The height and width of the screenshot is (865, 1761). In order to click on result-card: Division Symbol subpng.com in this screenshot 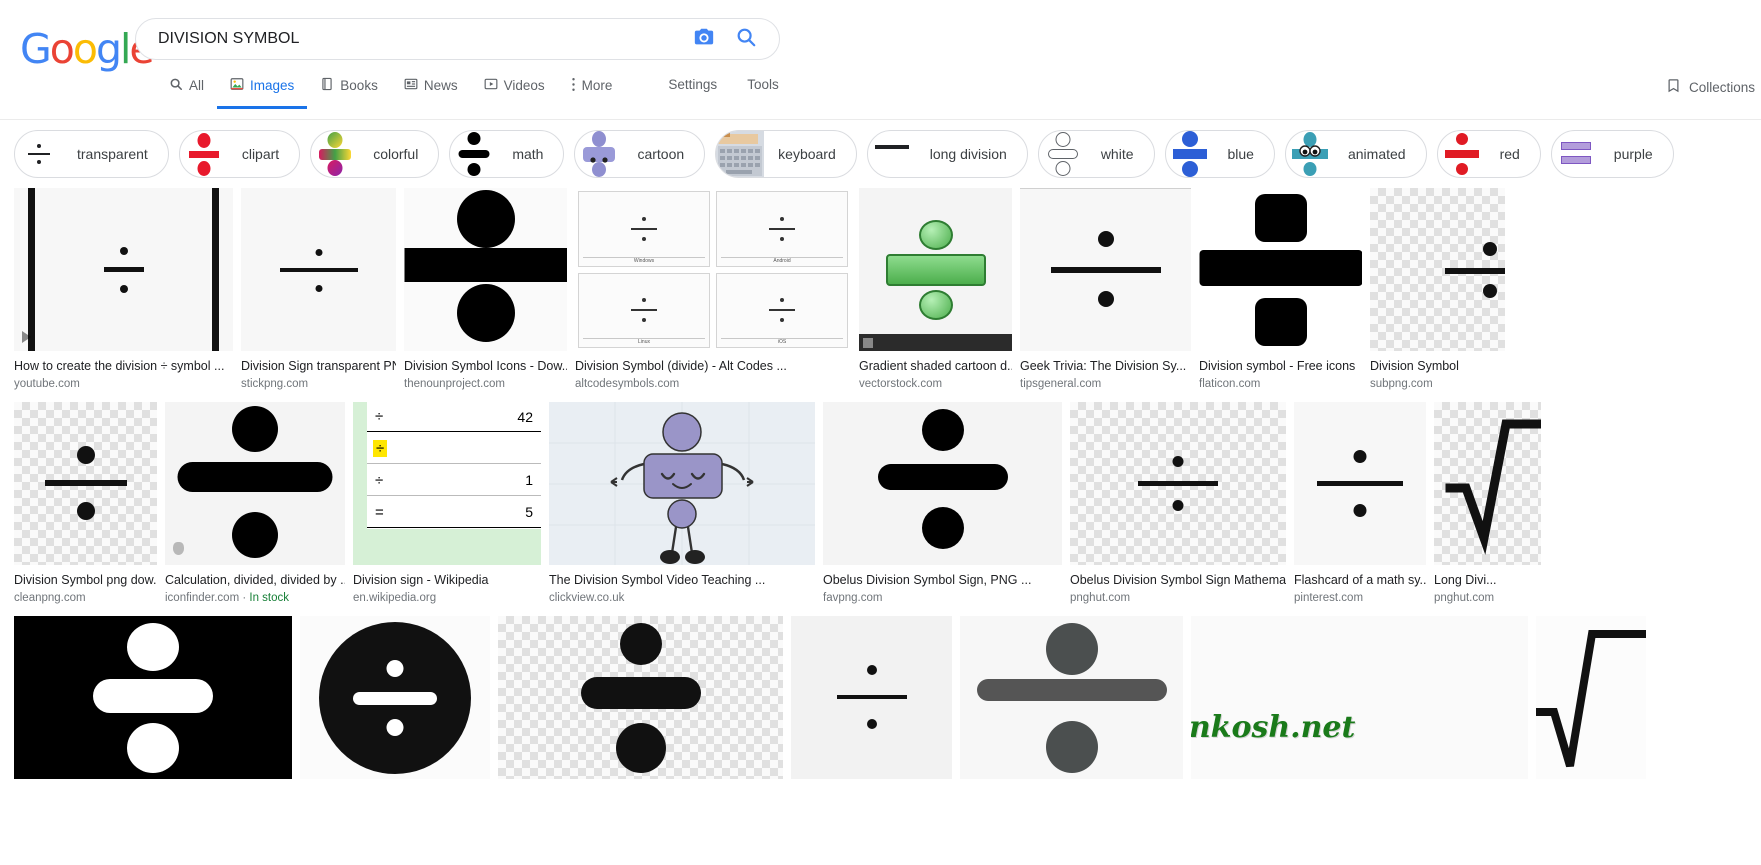, I will do `click(1437, 290)`.